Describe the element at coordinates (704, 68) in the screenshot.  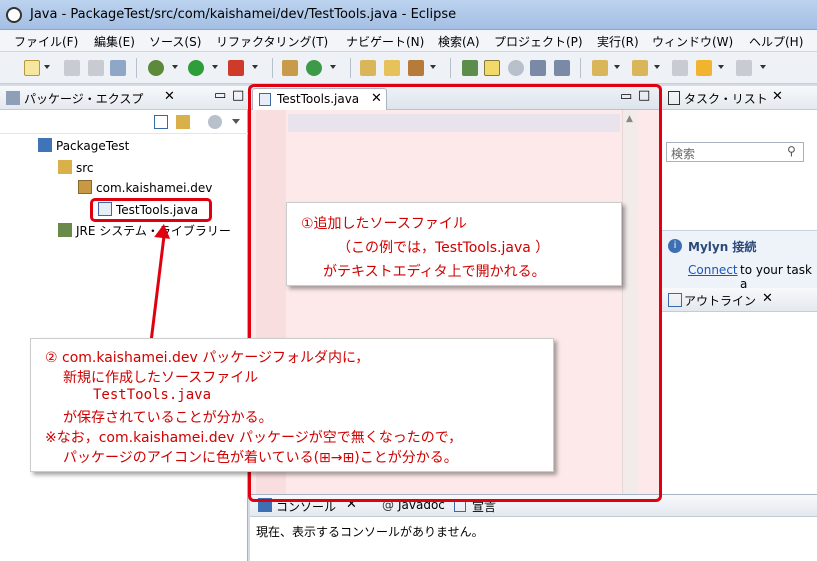
I see `back-icon` at that location.